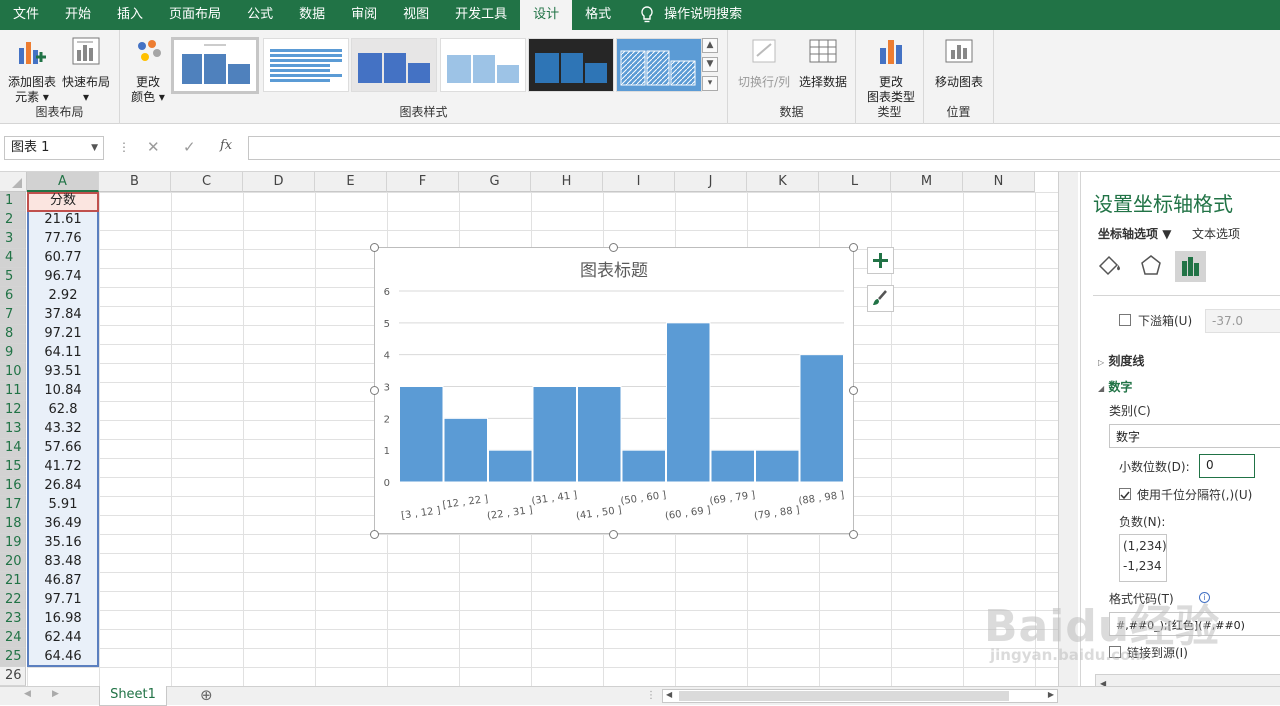 Image resolution: width=1280 pixels, height=706 pixels. What do you see at coordinates (63, 657) in the screenshot?
I see `column-a-cell: 64.46` at bounding box center [63, 657].